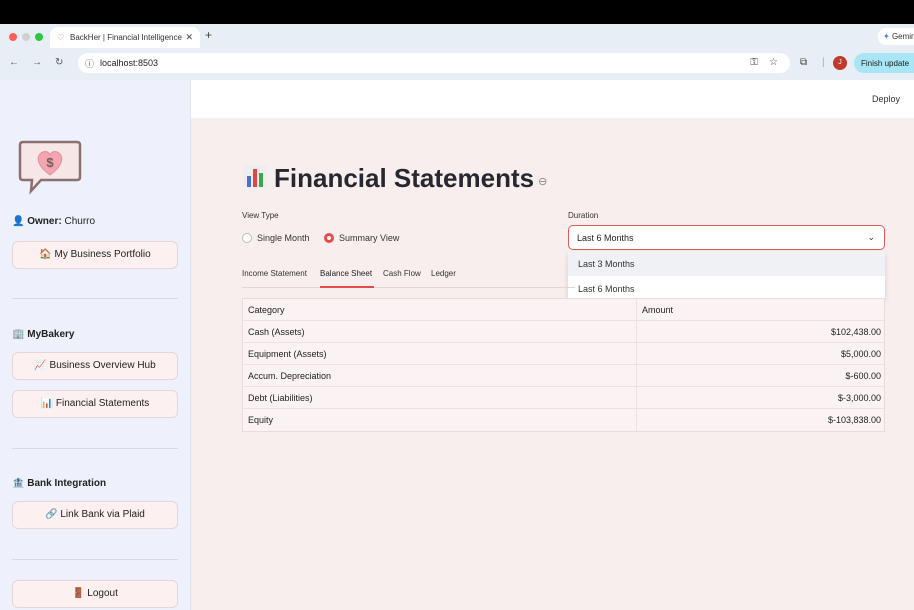  Describe the element at coordinates (266, 310) in the screenshot. I see `column-header-category: Category` at that location.